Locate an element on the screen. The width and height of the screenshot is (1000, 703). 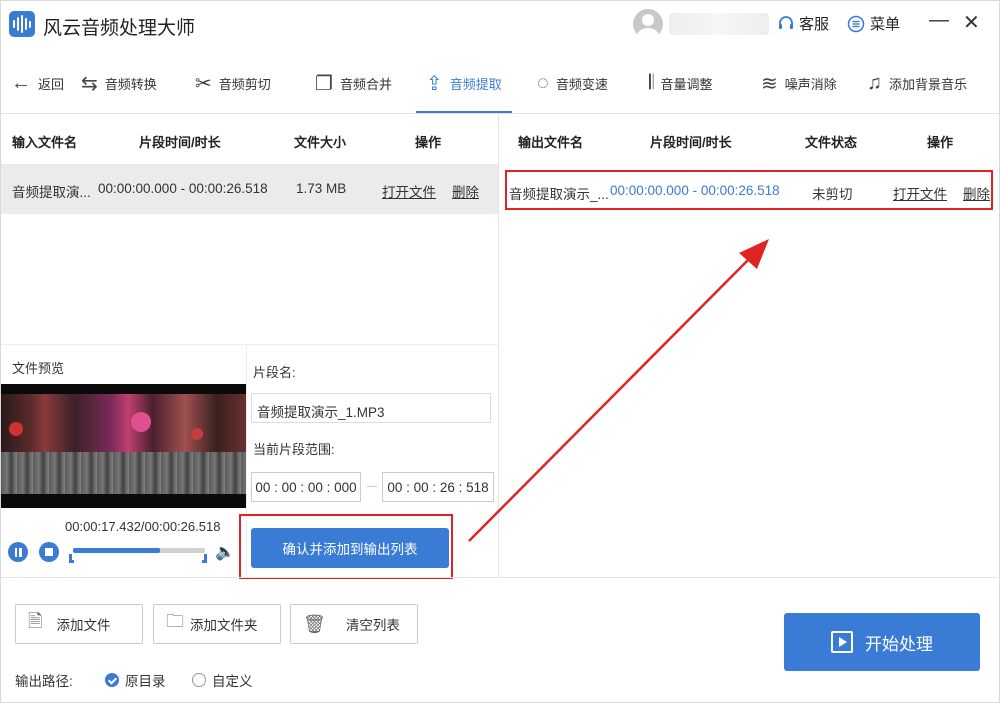
pause-button is located at coordinates (18, 552).